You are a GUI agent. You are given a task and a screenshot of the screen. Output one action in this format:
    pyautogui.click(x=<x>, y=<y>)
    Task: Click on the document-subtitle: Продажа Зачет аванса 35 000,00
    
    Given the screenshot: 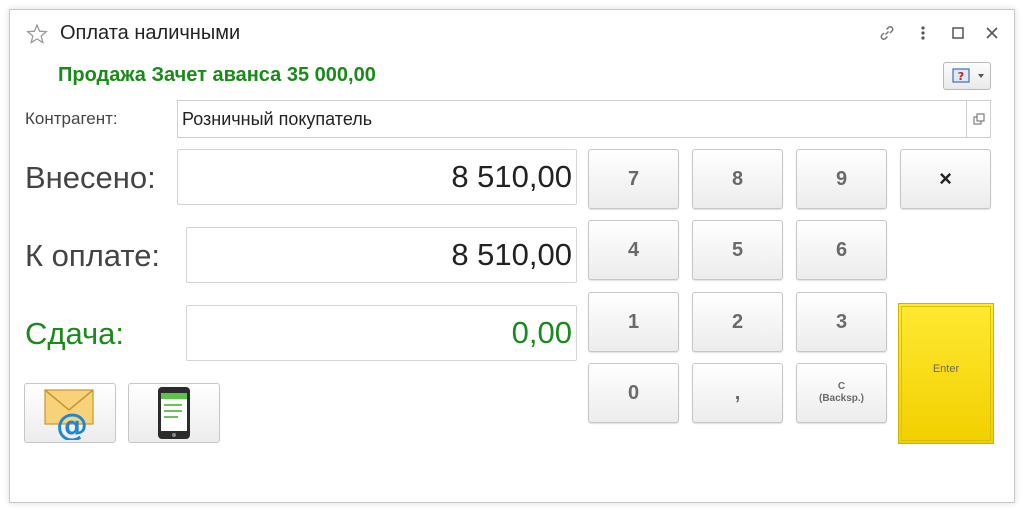 What is the action you would take?
    pyautogui.click(x=217, y=75)
    